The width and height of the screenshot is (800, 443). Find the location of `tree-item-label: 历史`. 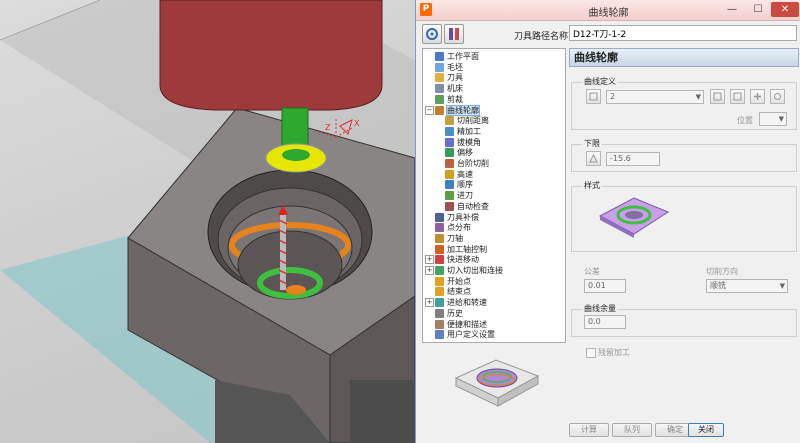

tree-item-label: 历史 is located at coordinates (455, 313).